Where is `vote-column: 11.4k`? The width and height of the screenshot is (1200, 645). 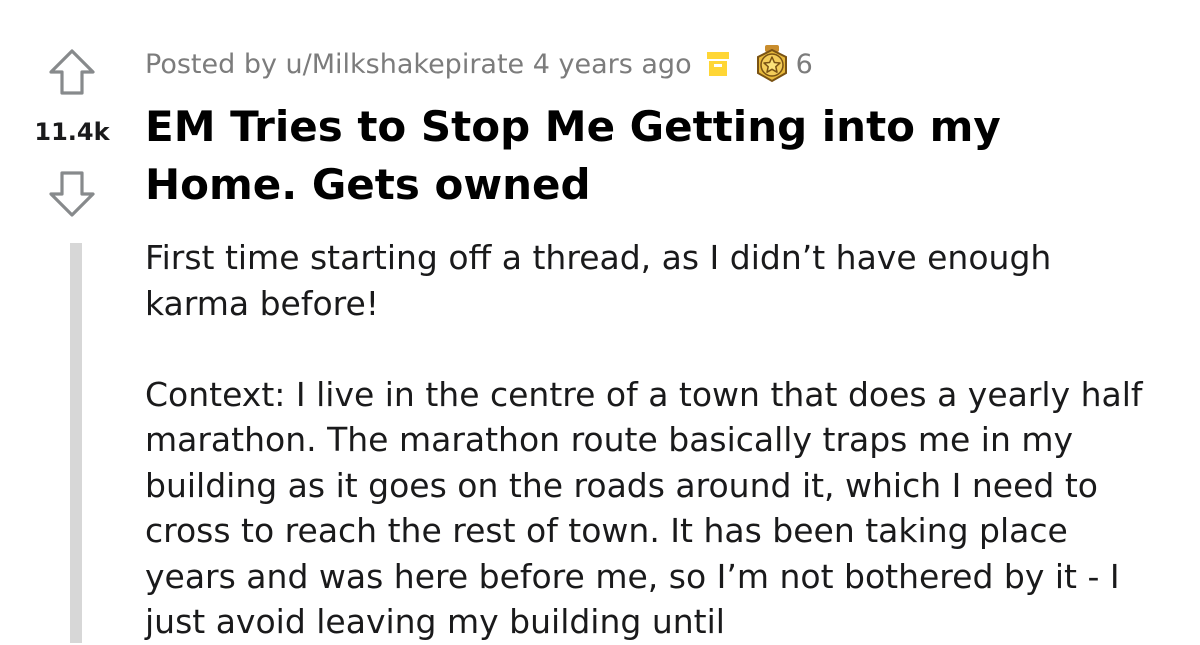 vote-column: 11.4k is located at coordinates (72, 321).